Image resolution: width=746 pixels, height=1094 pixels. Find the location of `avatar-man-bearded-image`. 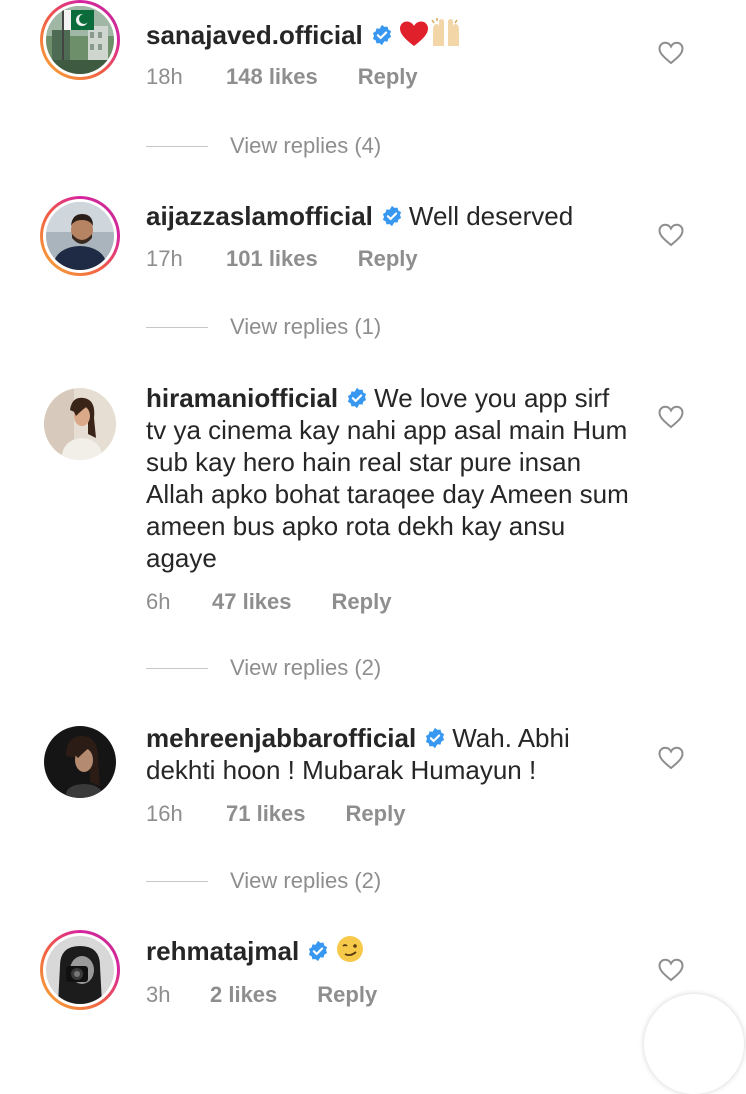

avatar-man-bearded-image is located at coordinates (80, 236).